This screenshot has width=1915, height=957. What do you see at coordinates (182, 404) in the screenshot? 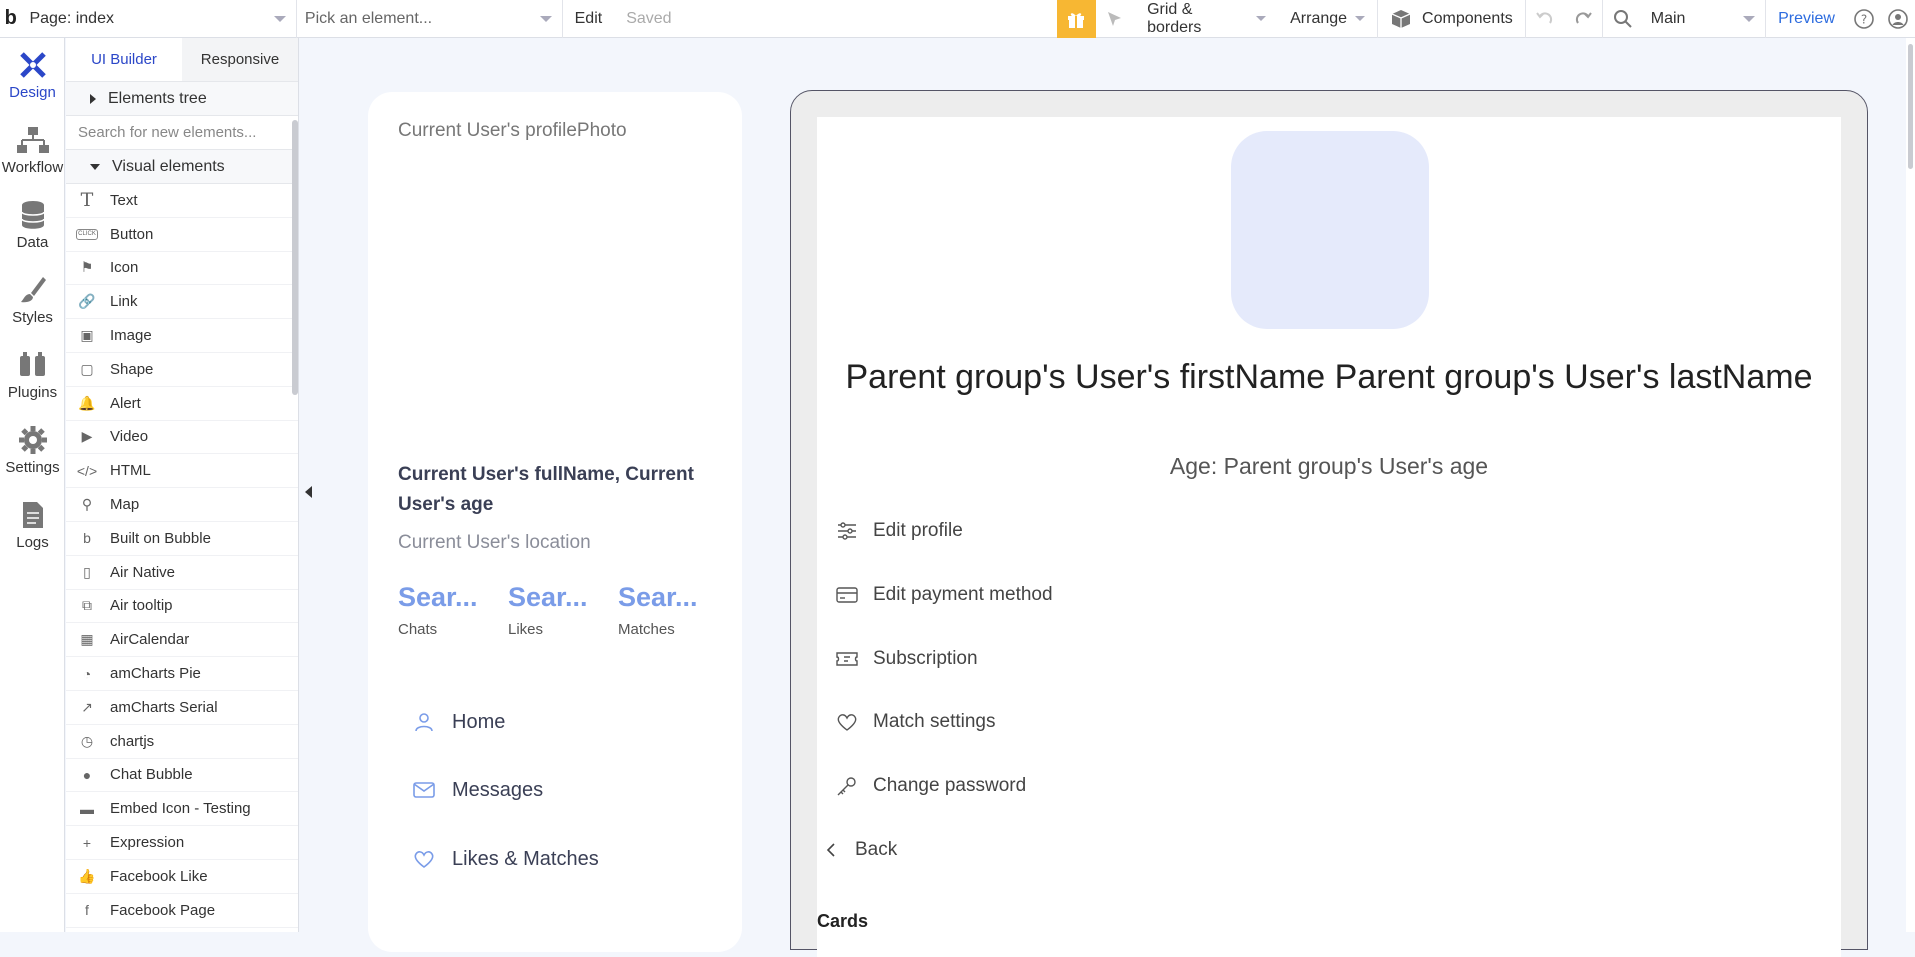
I see `element-list-item: 🔔 Alert` at bounding box center [182, 404].